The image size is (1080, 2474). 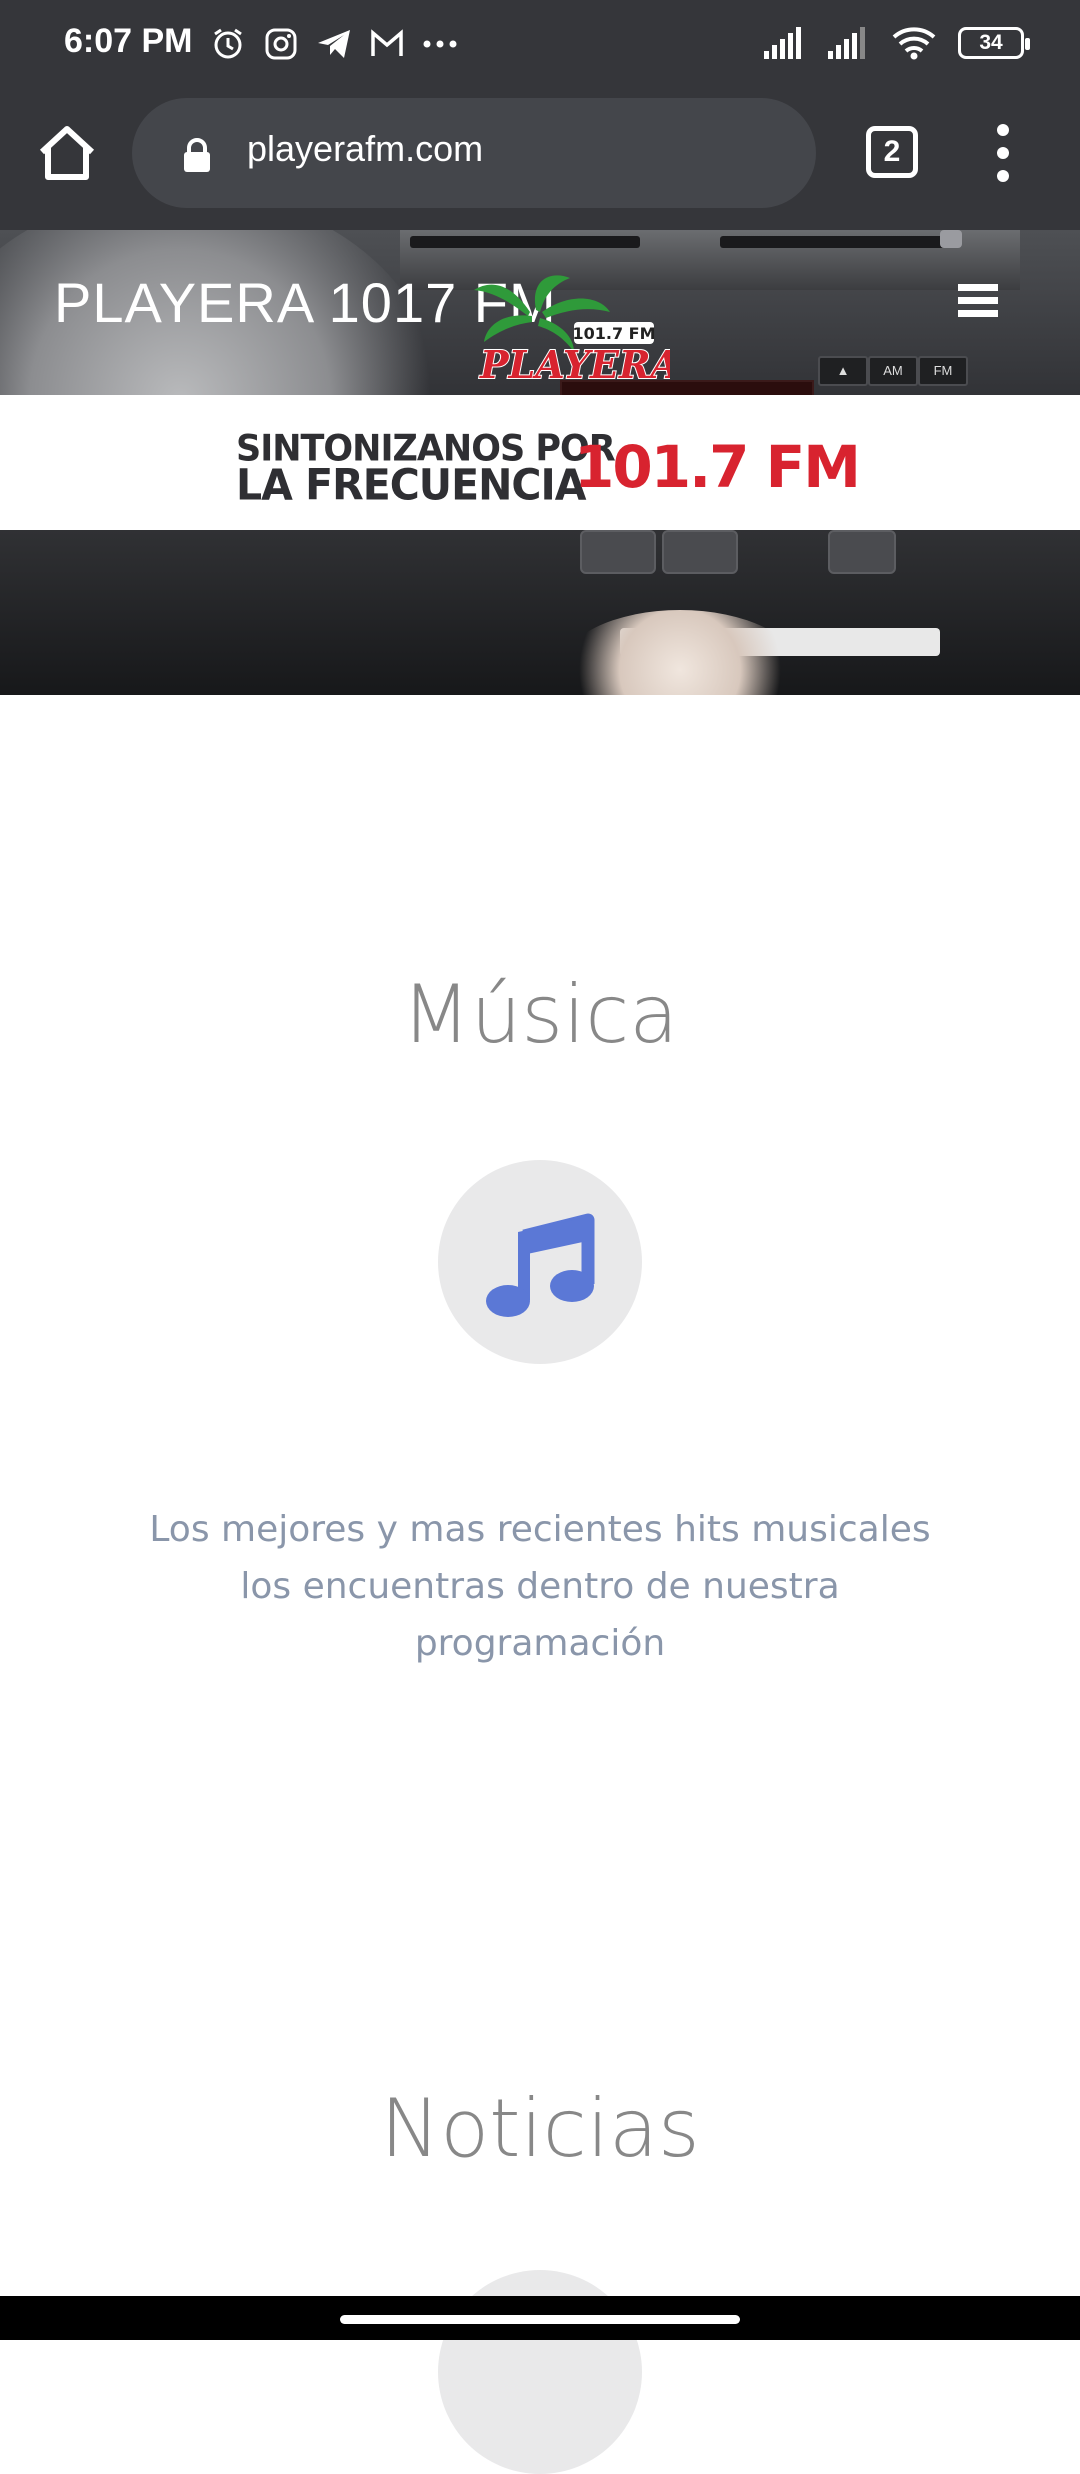 I want to click on svg-text: 101.7 FM, so click(x=613, y=333).